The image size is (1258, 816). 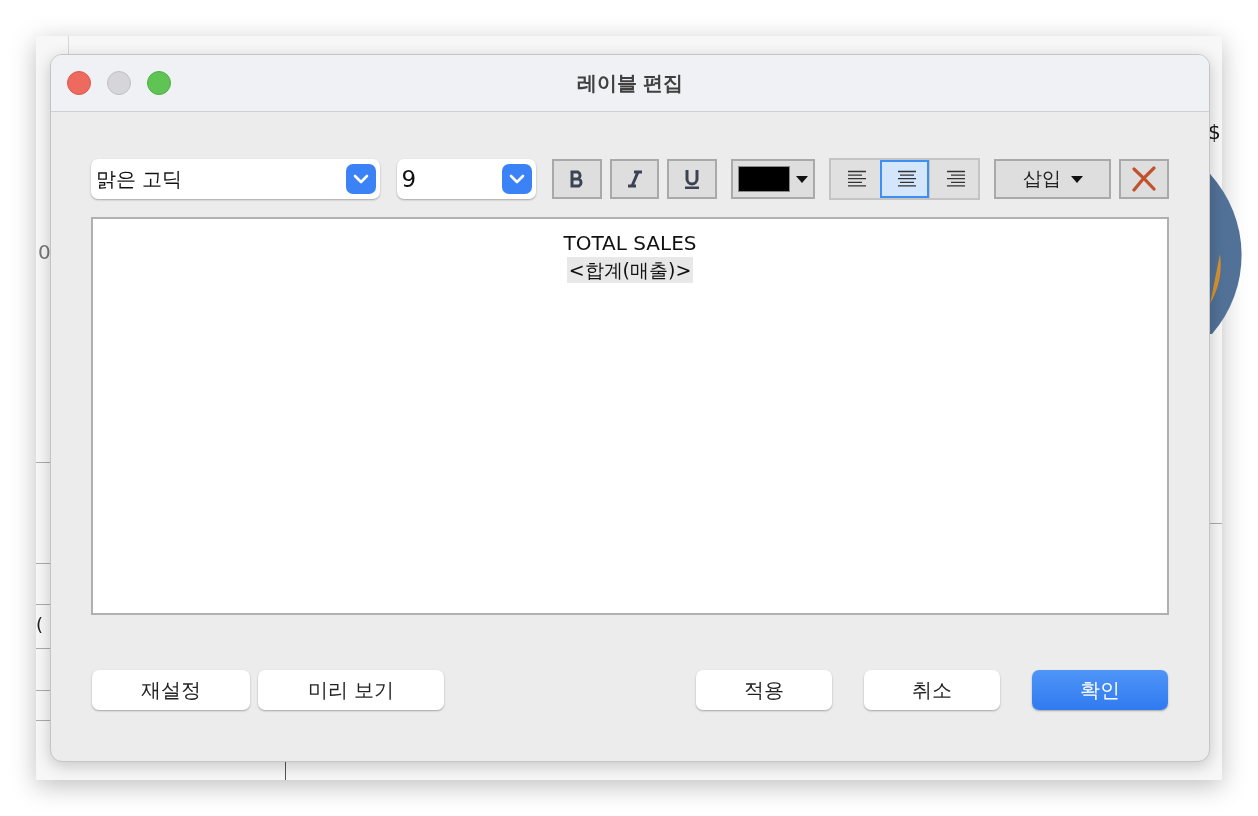 What do you see at coordinates (1052, 179) in the screenshot?
I see `insert-button: 삽입` at bounding box center [1052, 179].